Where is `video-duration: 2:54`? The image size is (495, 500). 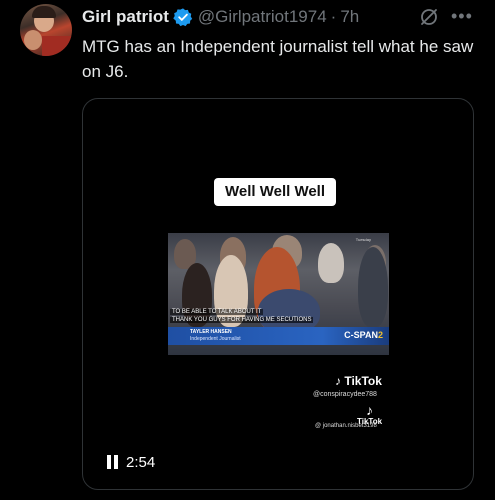
video-duration: 2:54 is located at coordinates (141, 462).